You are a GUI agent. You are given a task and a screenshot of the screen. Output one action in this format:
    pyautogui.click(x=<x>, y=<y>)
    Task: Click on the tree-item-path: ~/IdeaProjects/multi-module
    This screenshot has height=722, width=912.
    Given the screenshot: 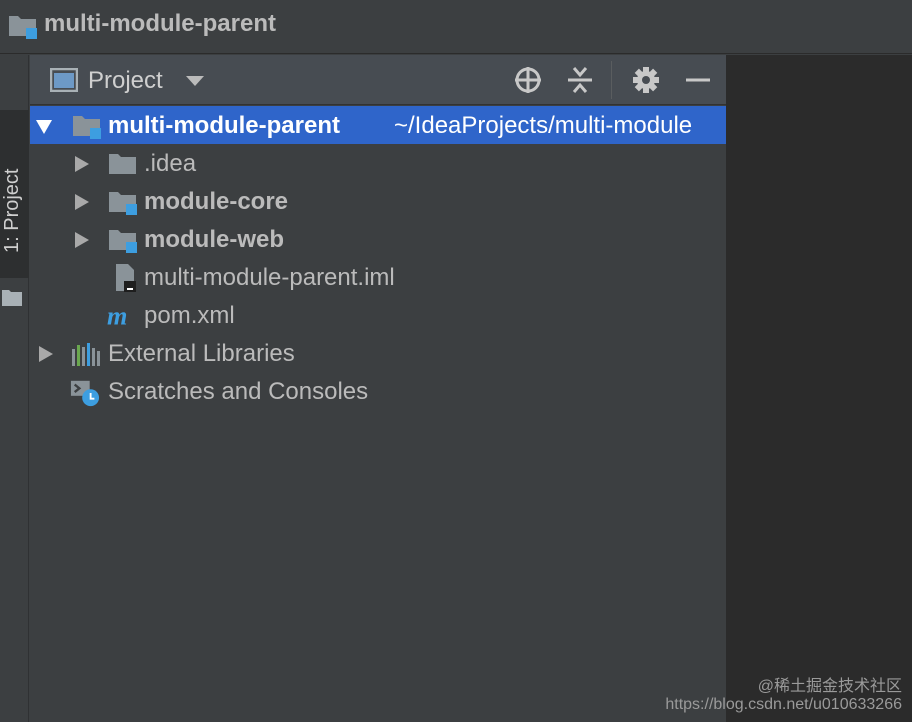 What is the action you would take?
    pyautogui.click(x=543, y=125)
    